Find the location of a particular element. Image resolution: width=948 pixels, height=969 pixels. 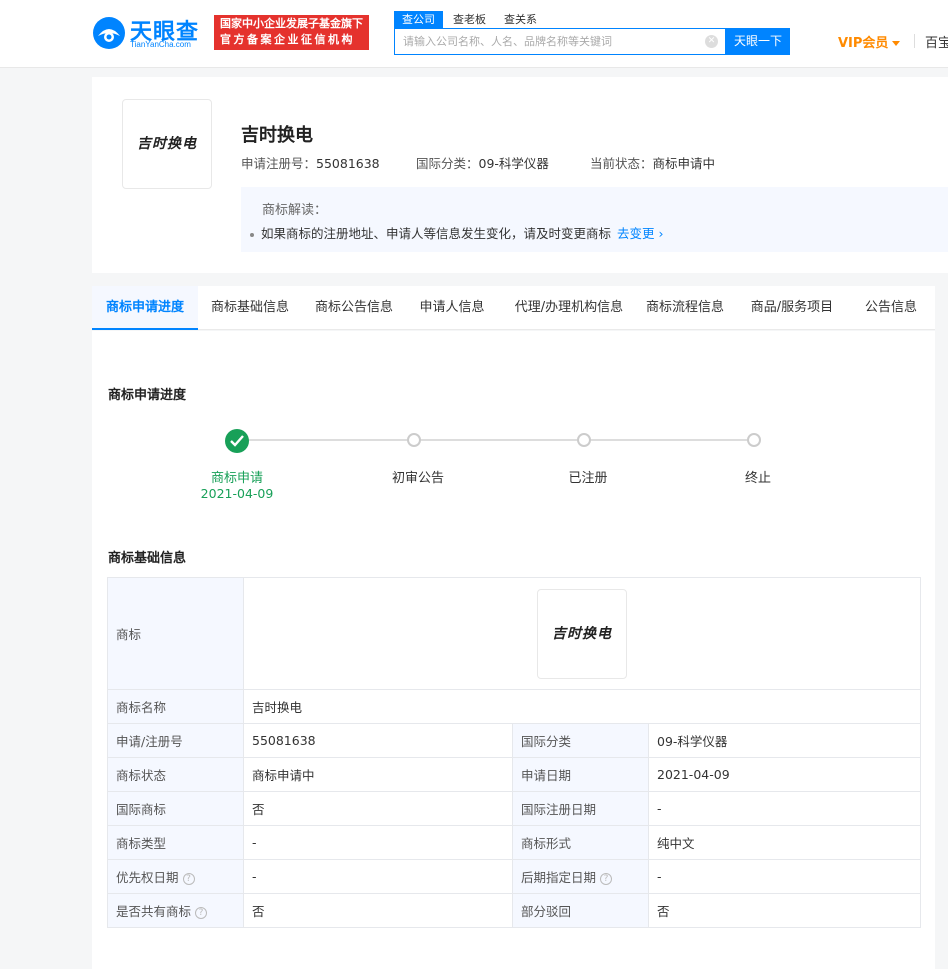

search-tab-company: 查公司 is located at coordinates (418, 19).